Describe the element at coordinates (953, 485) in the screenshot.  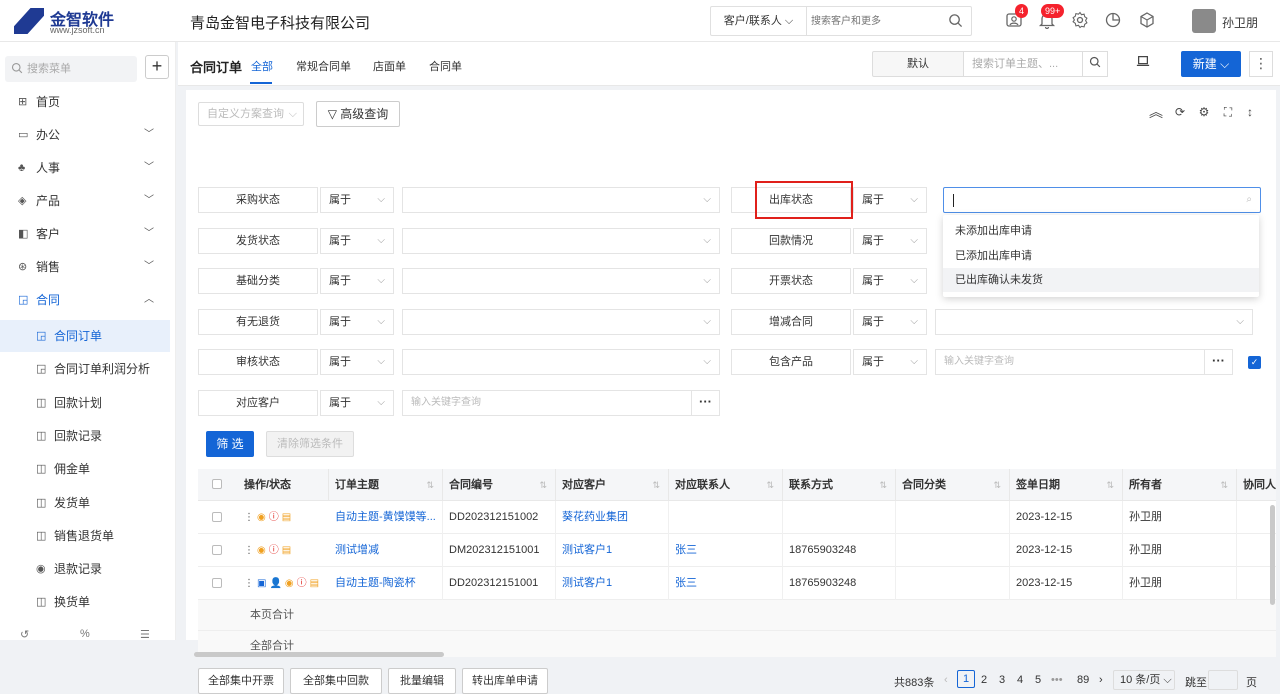
I see `column-header: 合同分类 ⇅` at that location.